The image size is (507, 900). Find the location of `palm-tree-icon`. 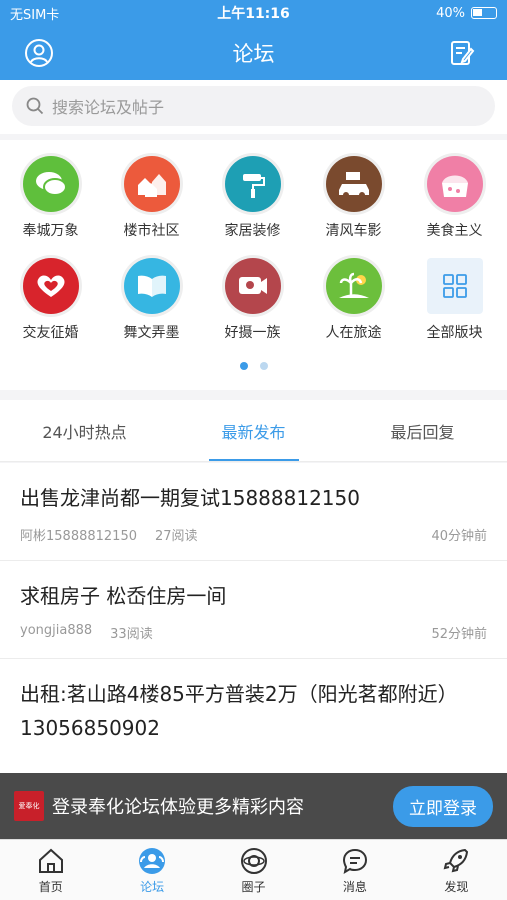

palm-tree-icon is located at coordinates (353, 286).